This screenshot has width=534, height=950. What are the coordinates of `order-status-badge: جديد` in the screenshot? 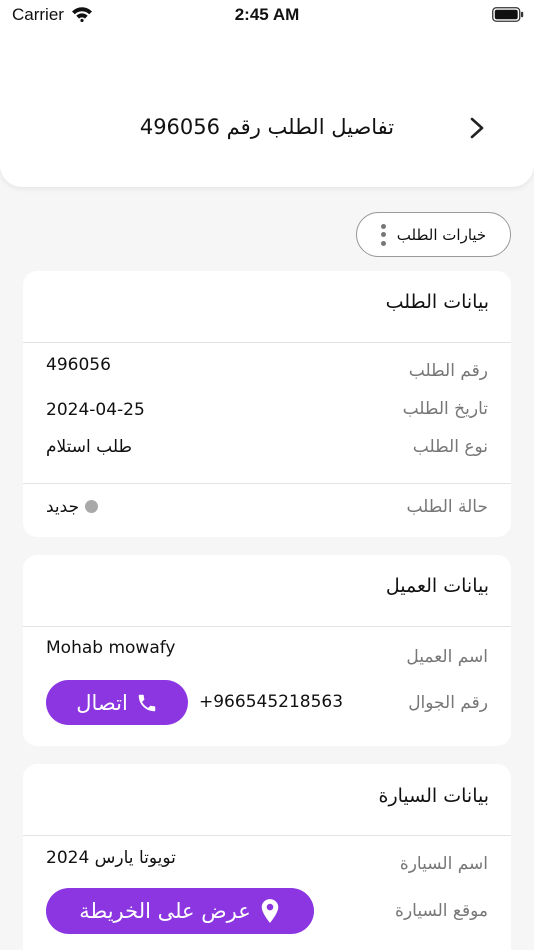 It's located at (72, 507).